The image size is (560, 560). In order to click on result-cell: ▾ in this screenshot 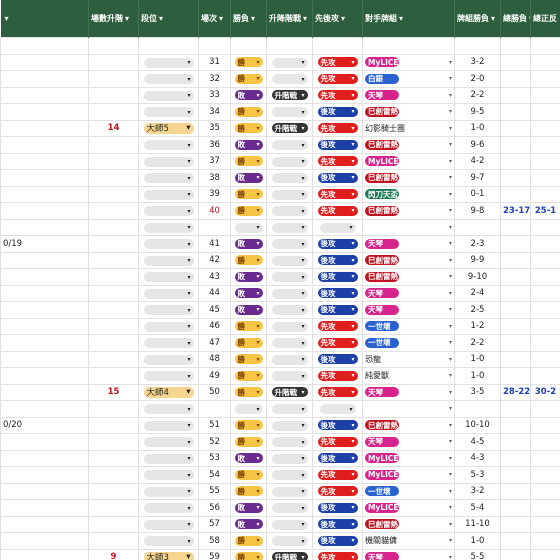, I will do `click(248, 227)`.